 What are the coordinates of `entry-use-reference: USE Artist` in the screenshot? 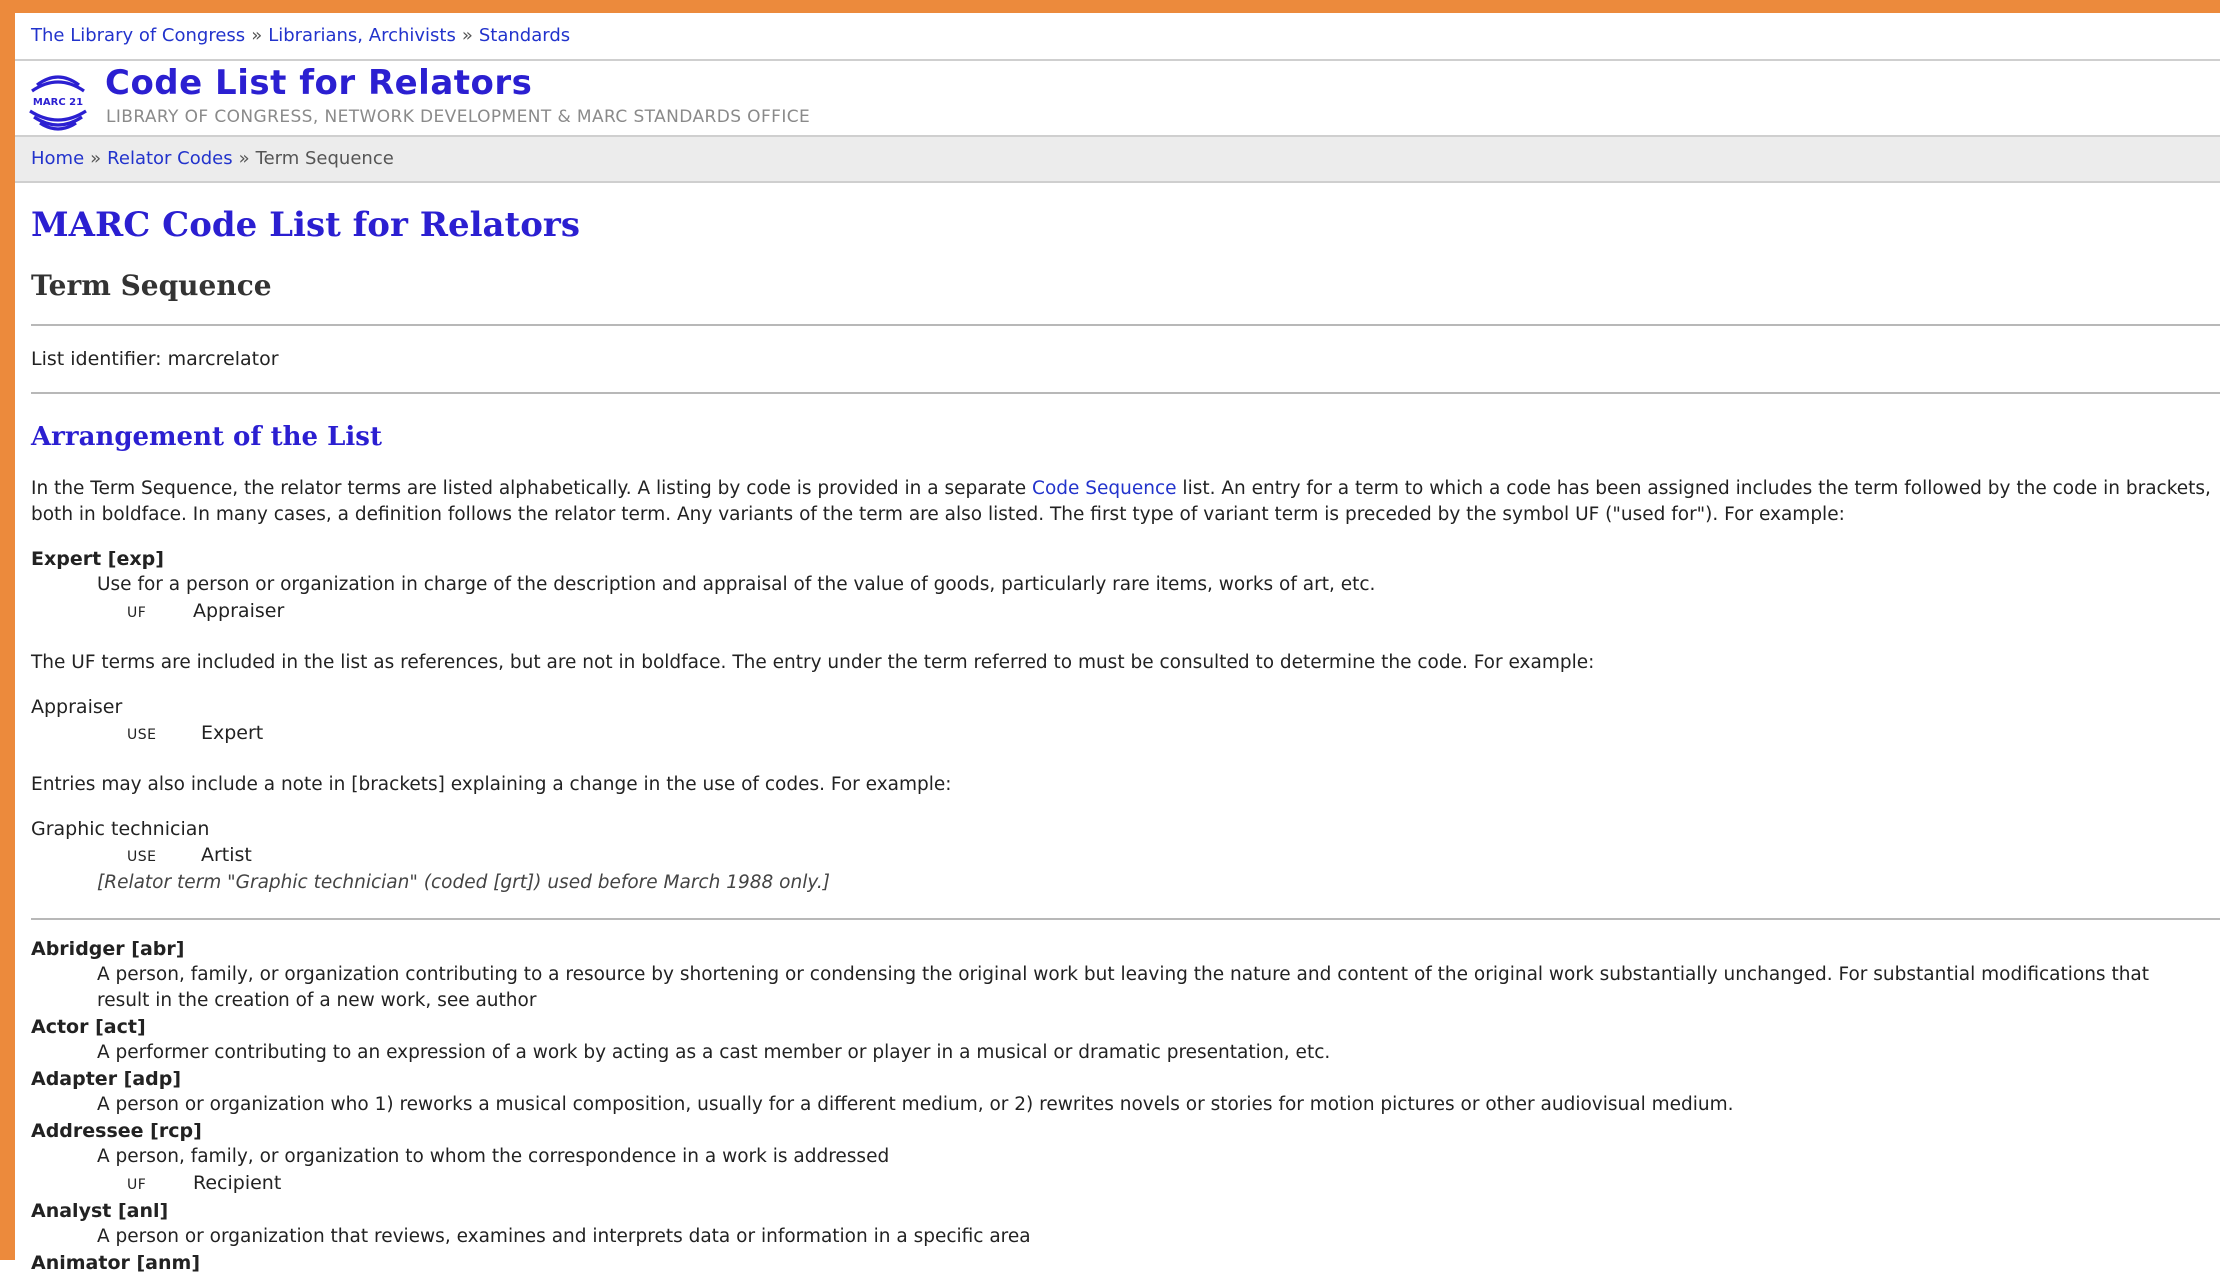 It's located at (1125, 856).